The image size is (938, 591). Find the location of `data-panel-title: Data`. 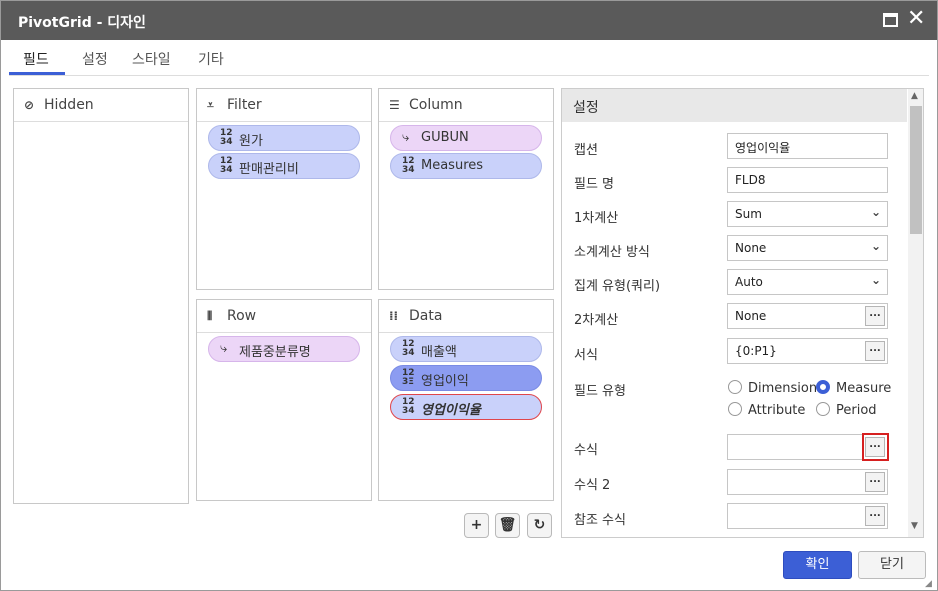

data-panel-title: Data is located at coordinates (426, 316).